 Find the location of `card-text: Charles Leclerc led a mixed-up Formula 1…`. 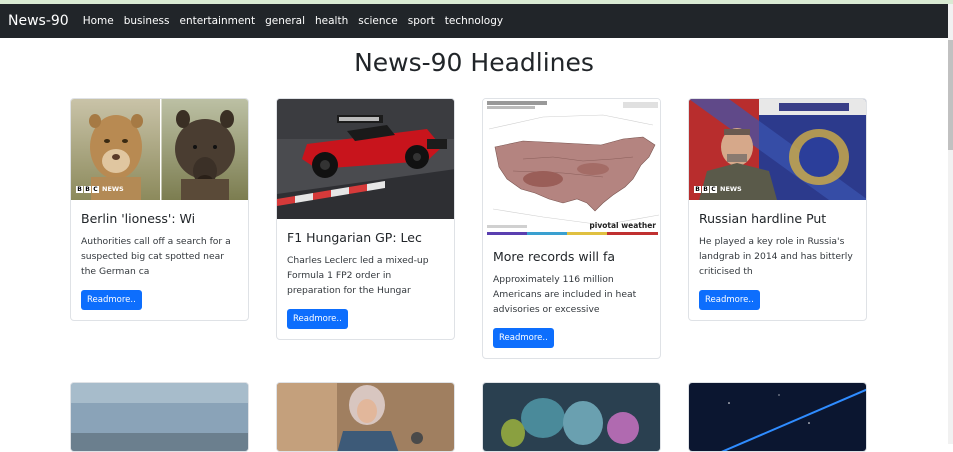

card-text: Charles Leclerc led a mixed-up Formula 1… is located at coordinates (358, 275).